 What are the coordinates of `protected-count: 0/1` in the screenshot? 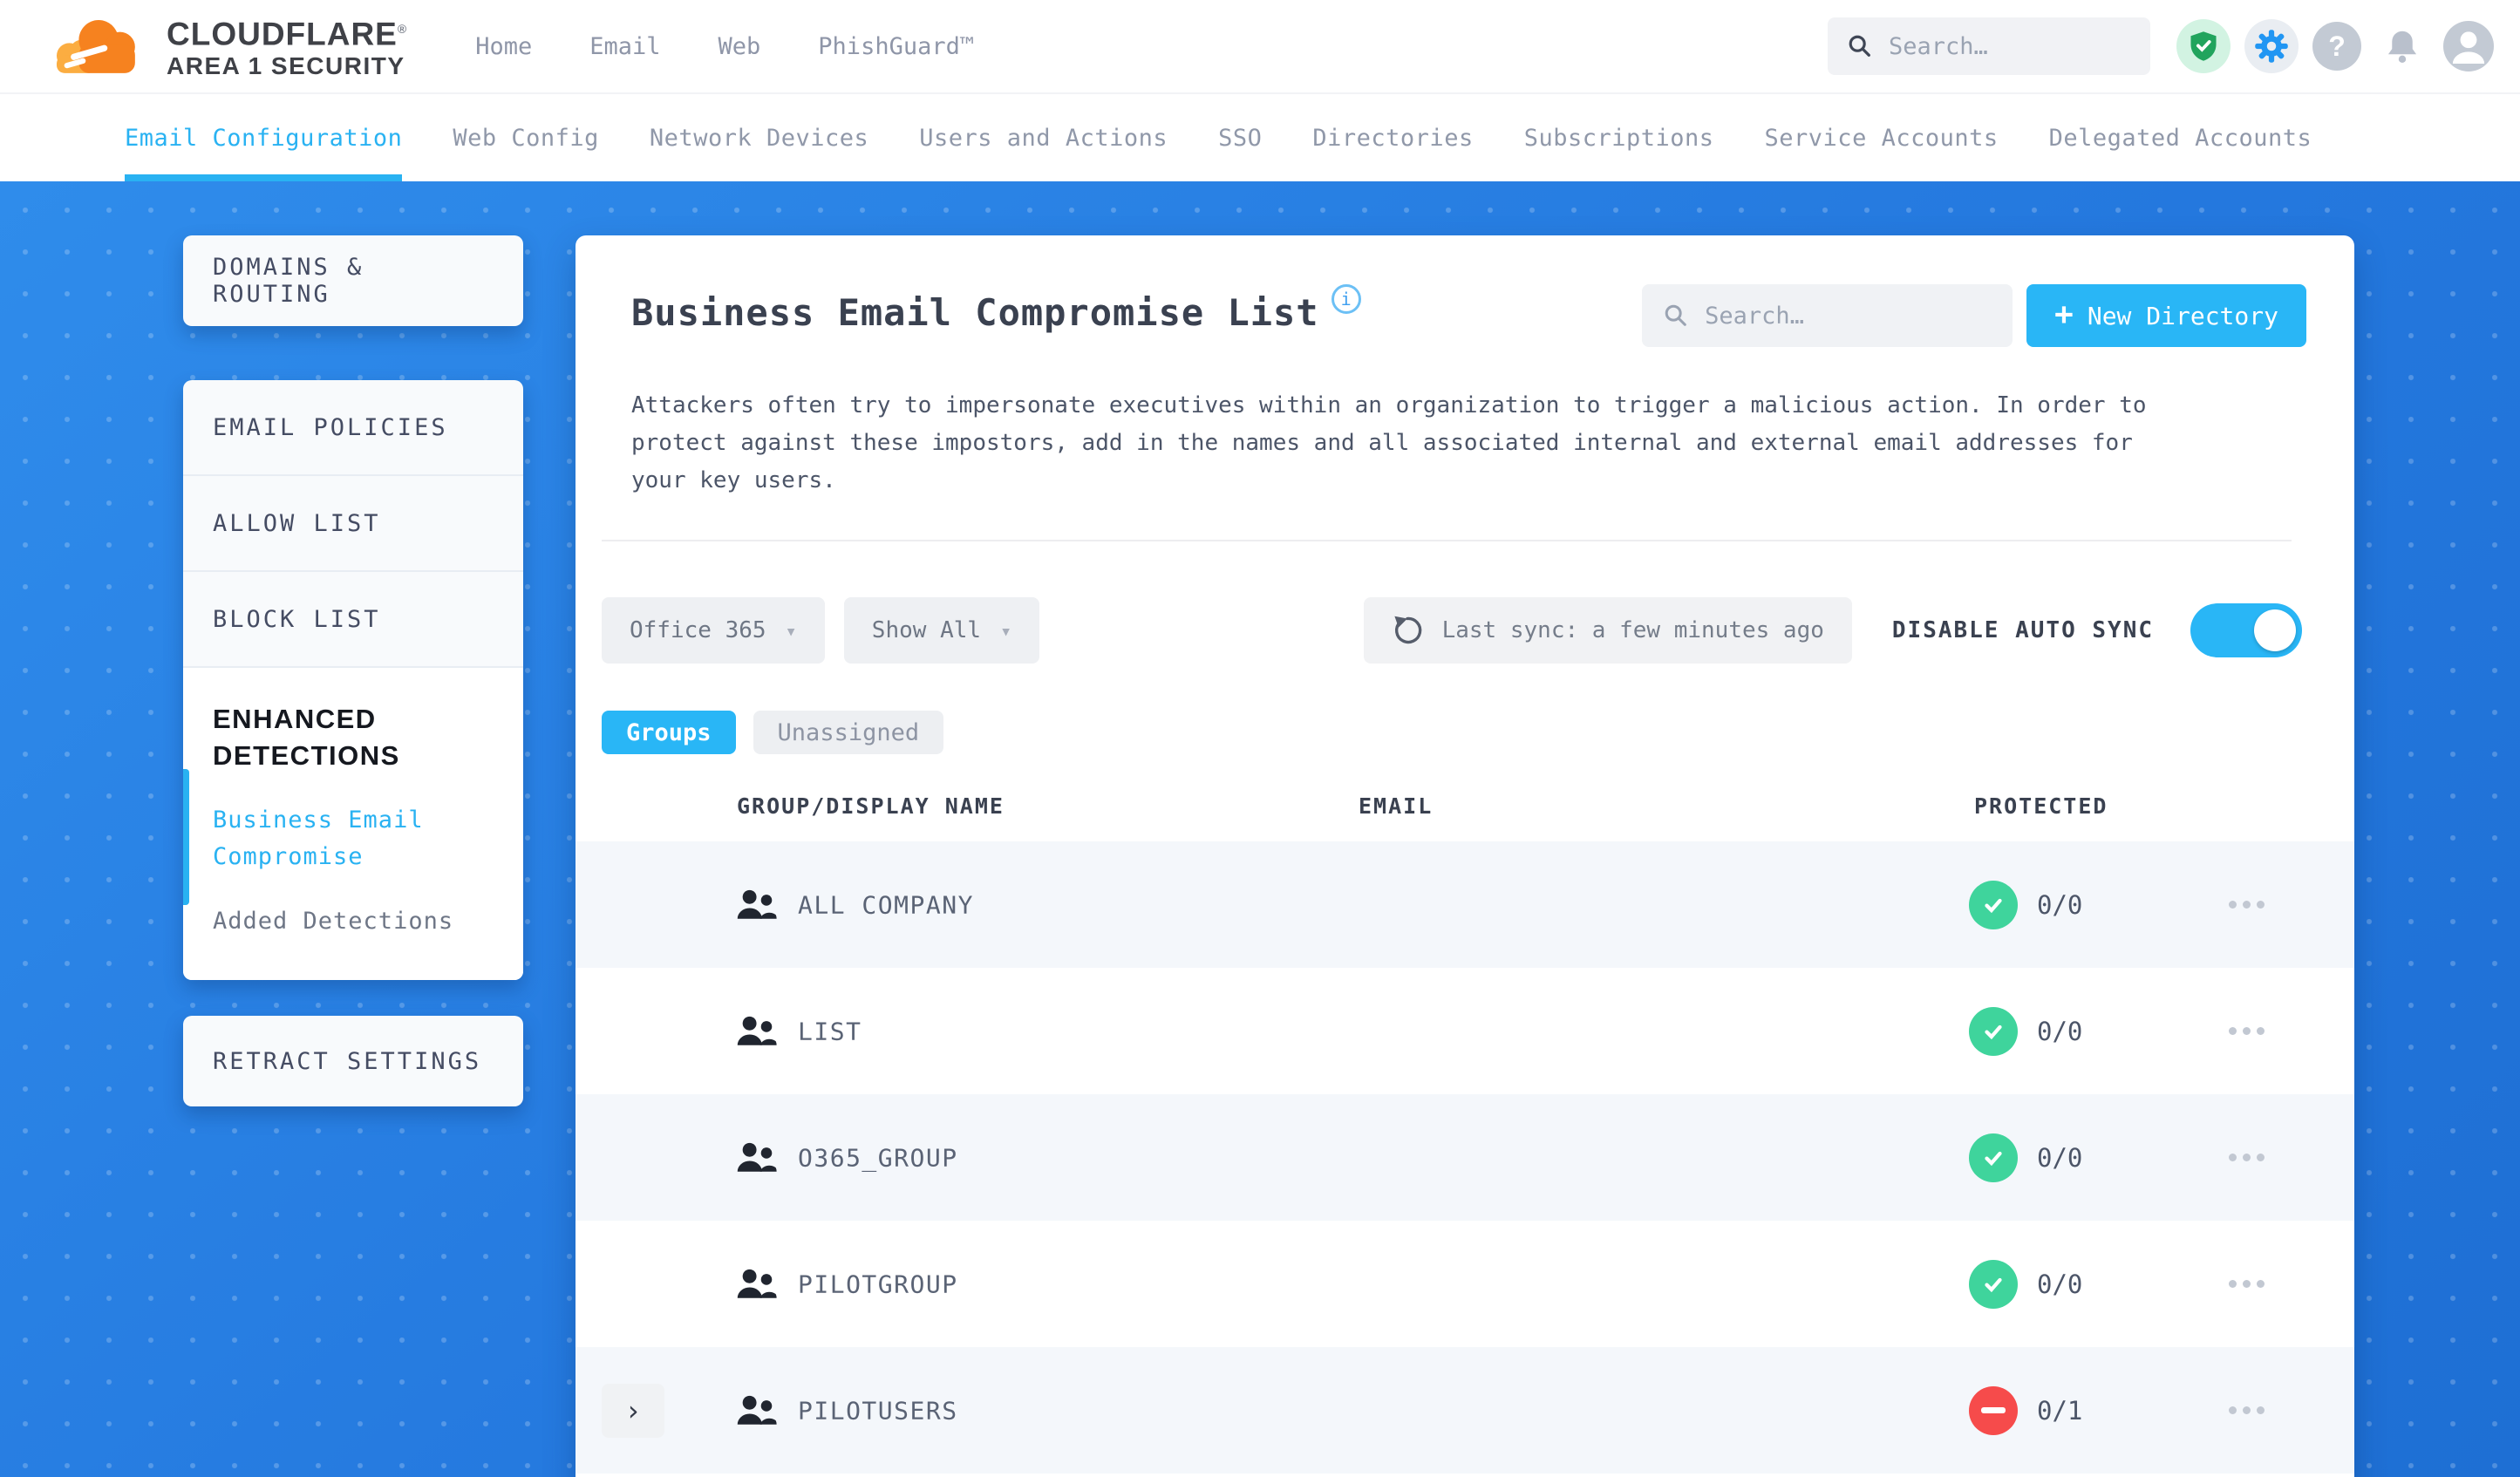 It's located at (2060, 1411).